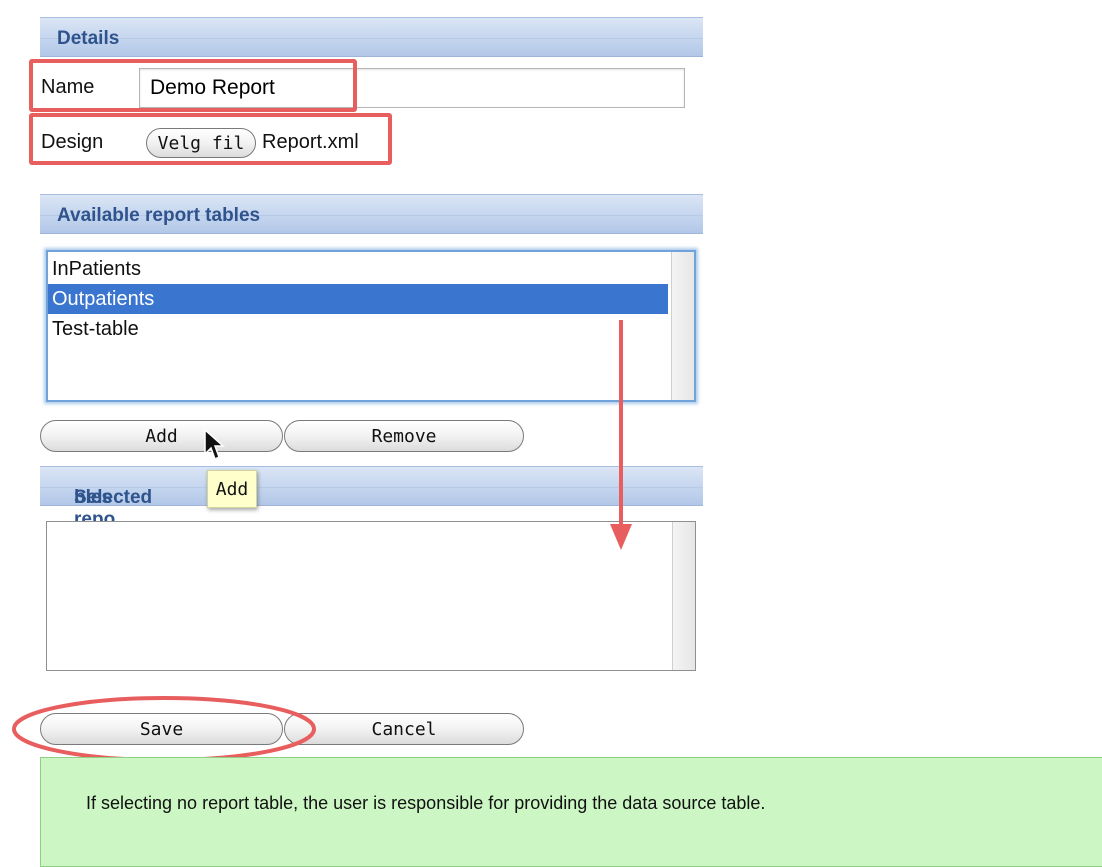 This screenshot has width=1102, height=867. Describe the element at coordinates (161, 436) in the screenshot. I see `add-button: Add` at that location.